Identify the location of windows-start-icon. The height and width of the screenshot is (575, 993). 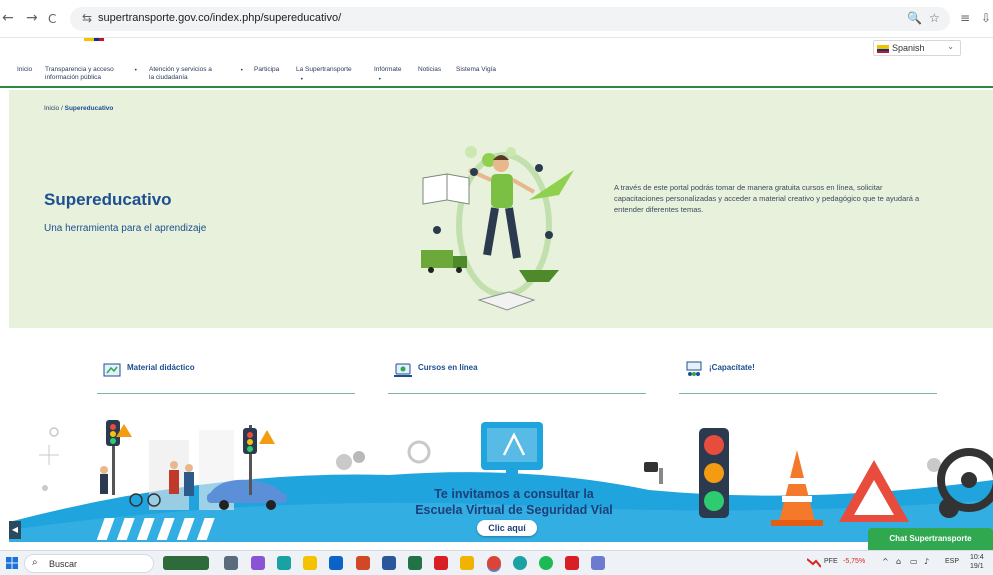
(12, 563).